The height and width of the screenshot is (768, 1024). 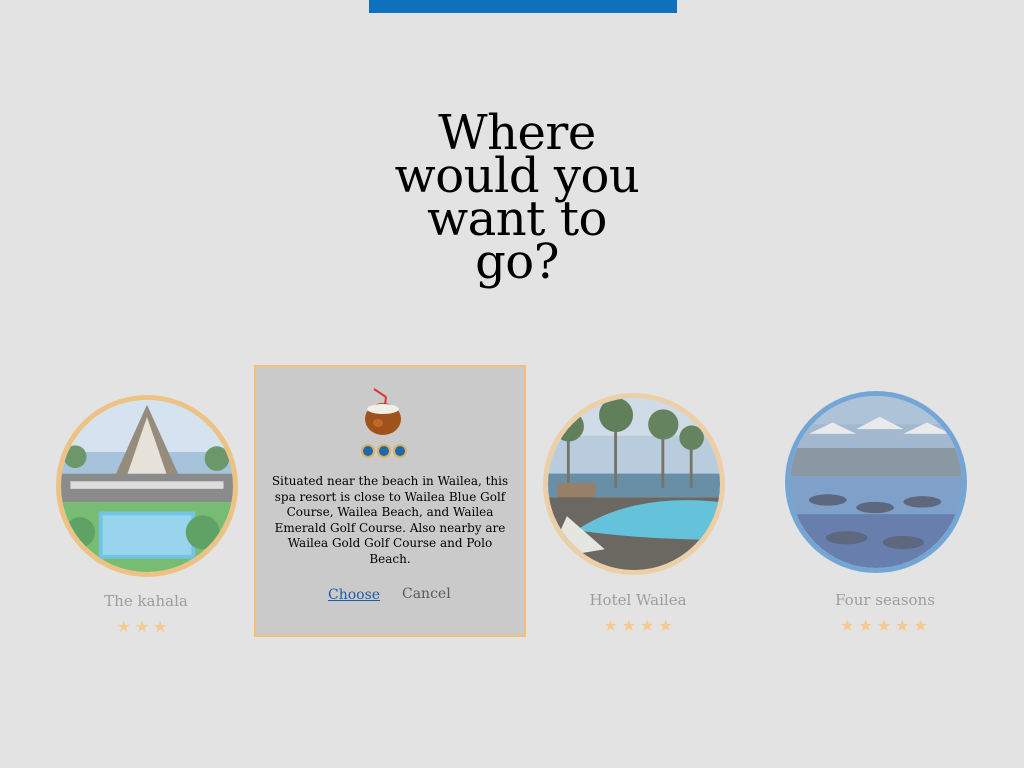 I want to click on star-rating-four-seasons: ★★★★★, so click(x=886, y=625).